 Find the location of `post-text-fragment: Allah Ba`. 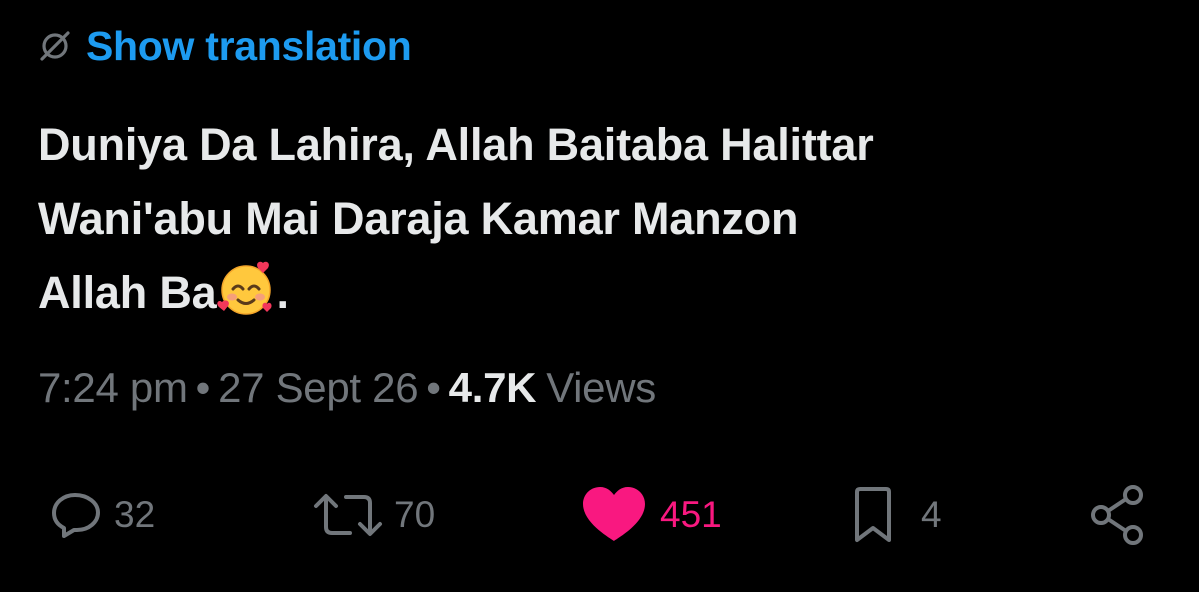

post-text-fragment: Allah Ba is located at coordinates (127, 292).